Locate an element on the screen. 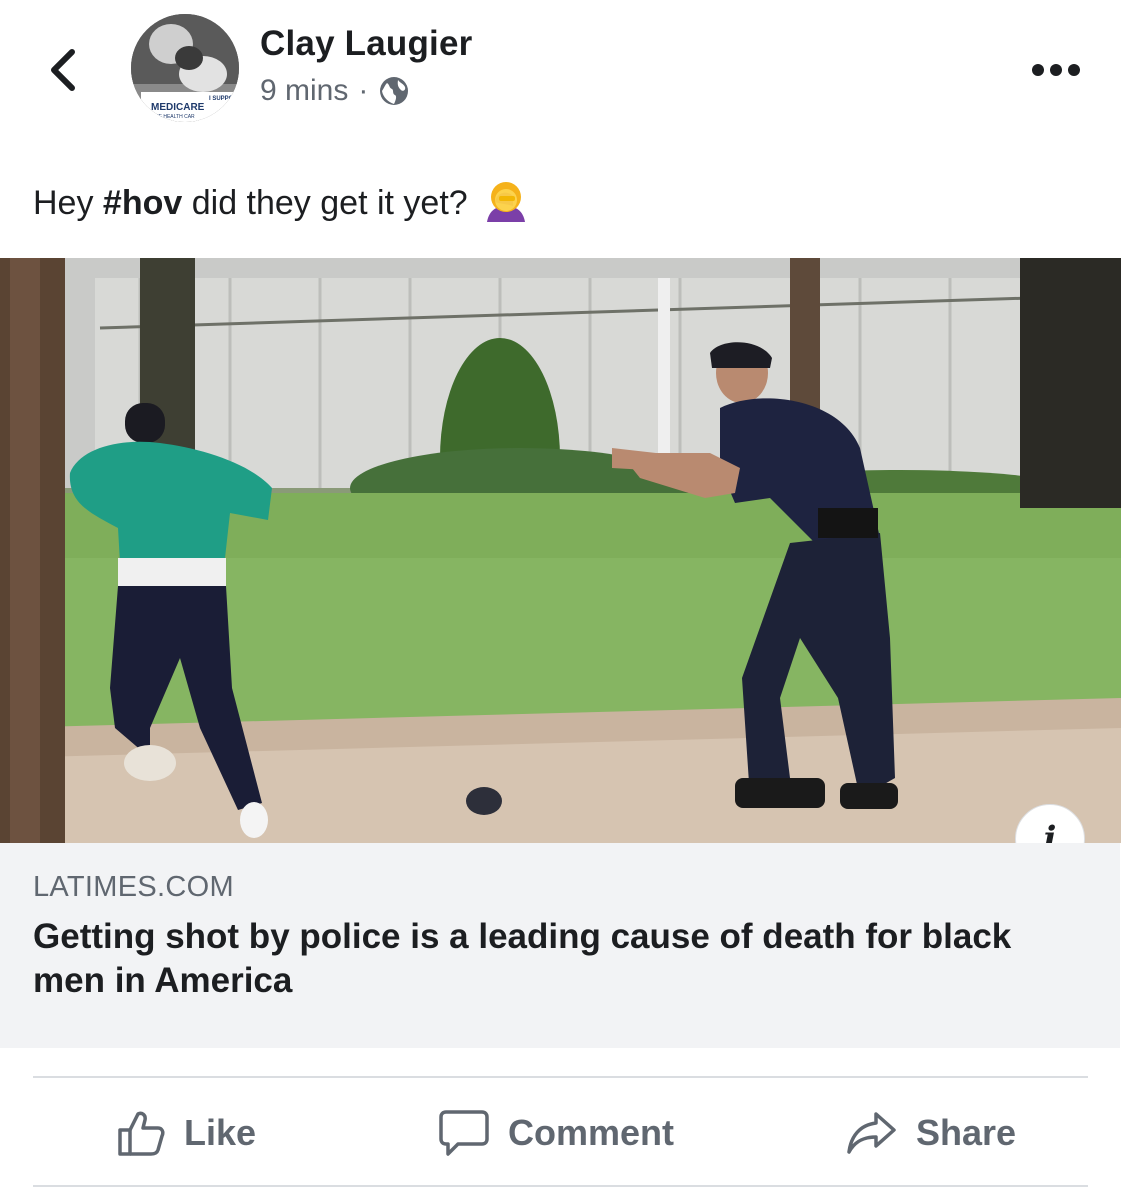  comment-bubble-icon is located at coordinates (464, 1132).